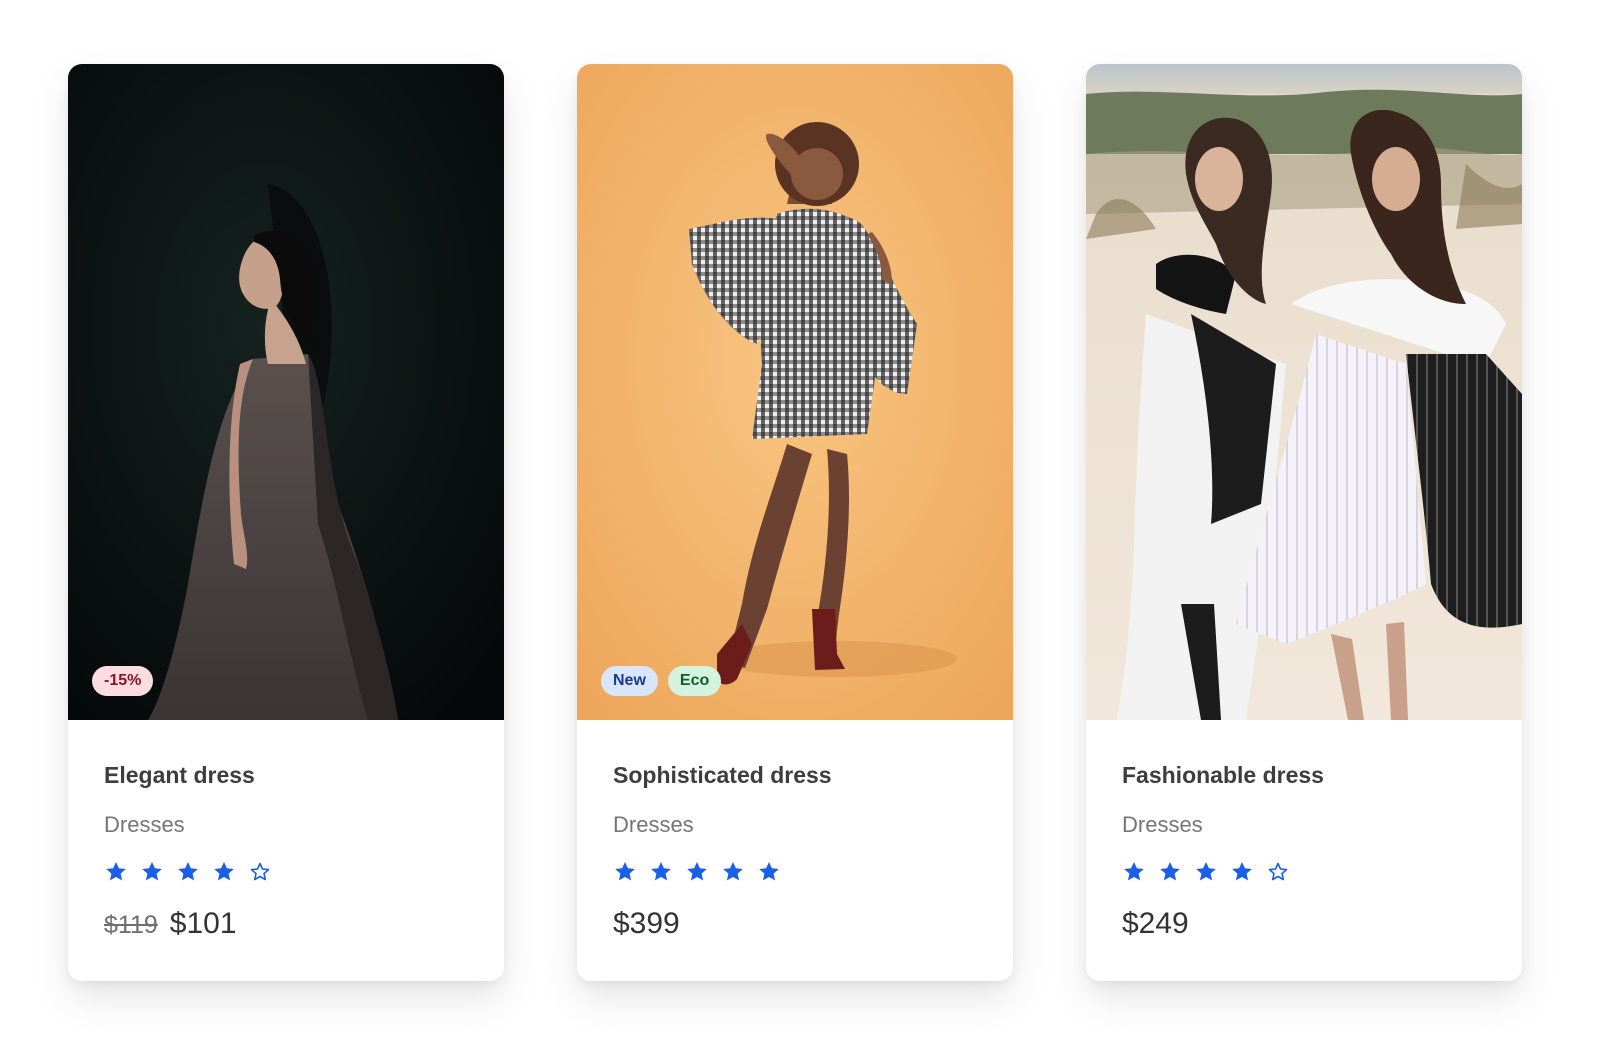  I want to click on product-info: Fashionable dress Dresses $249, so click(1304, 832).